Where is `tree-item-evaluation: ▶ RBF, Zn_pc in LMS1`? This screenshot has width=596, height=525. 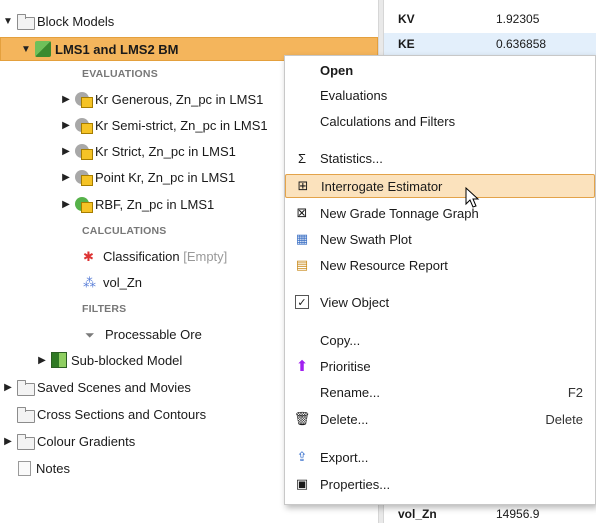
tree-item-evaluation: ▶ RBF, Zn_pc in LMS1 is located at coordinates (137, 204).